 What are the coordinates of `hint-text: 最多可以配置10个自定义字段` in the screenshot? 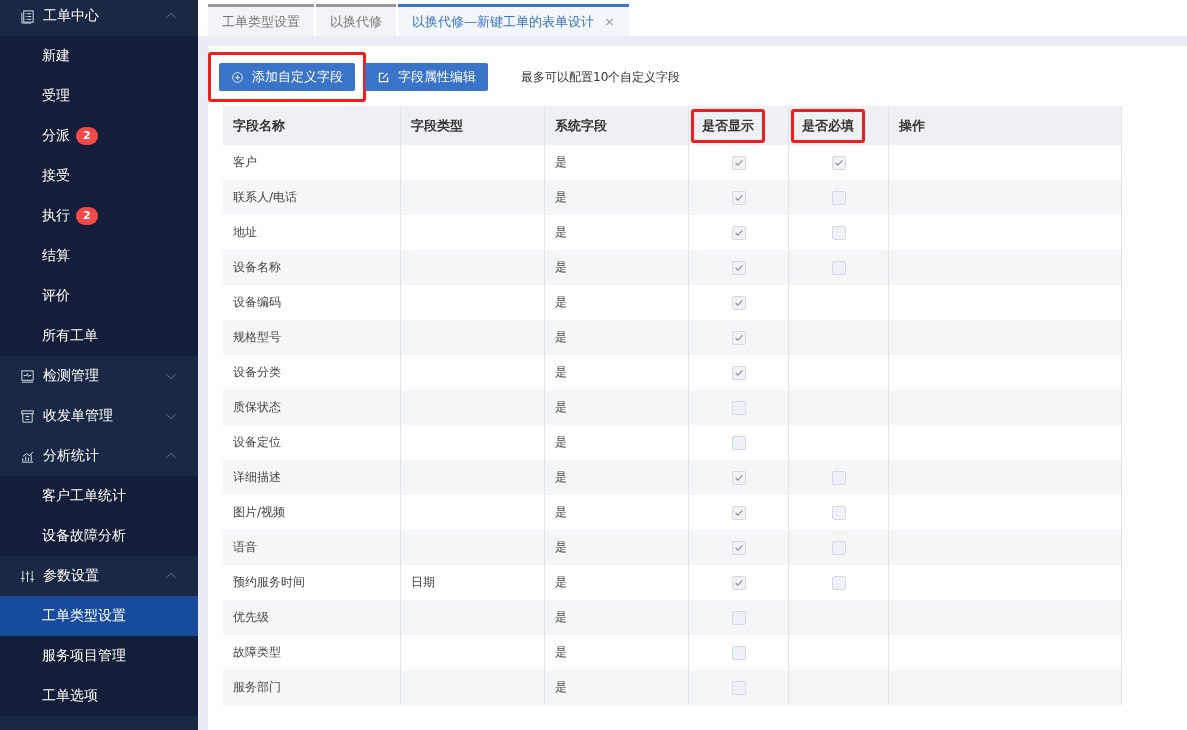 It's located at (601, 77).